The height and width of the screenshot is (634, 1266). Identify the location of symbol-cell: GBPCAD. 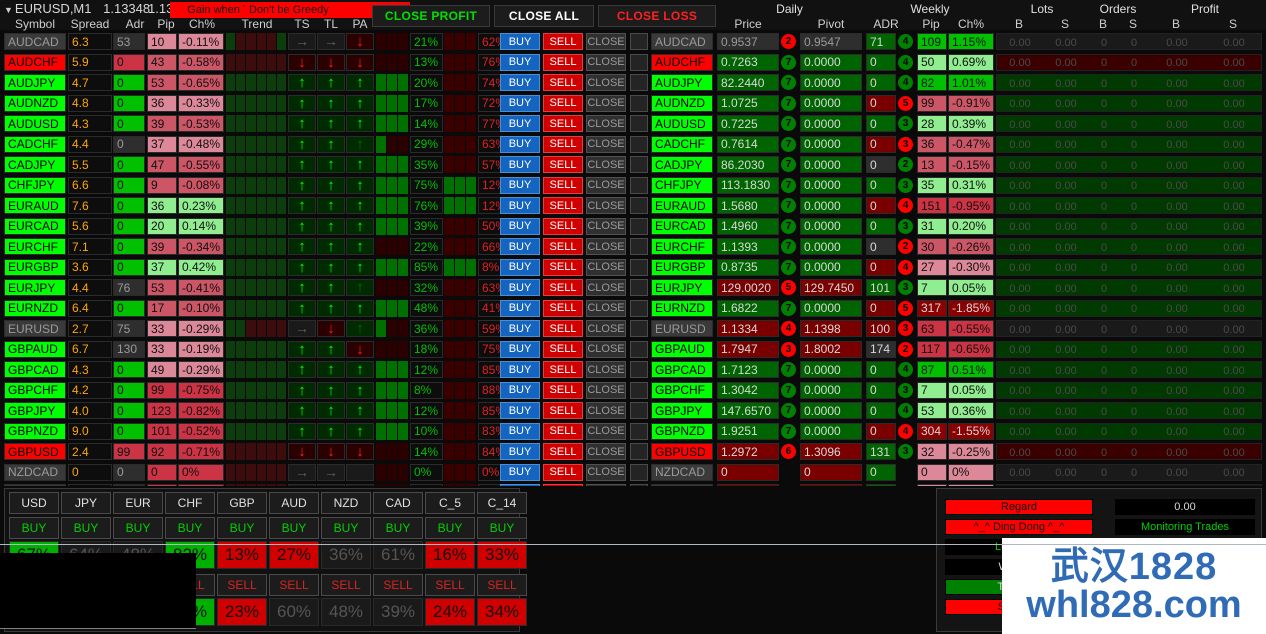
(35, 369).